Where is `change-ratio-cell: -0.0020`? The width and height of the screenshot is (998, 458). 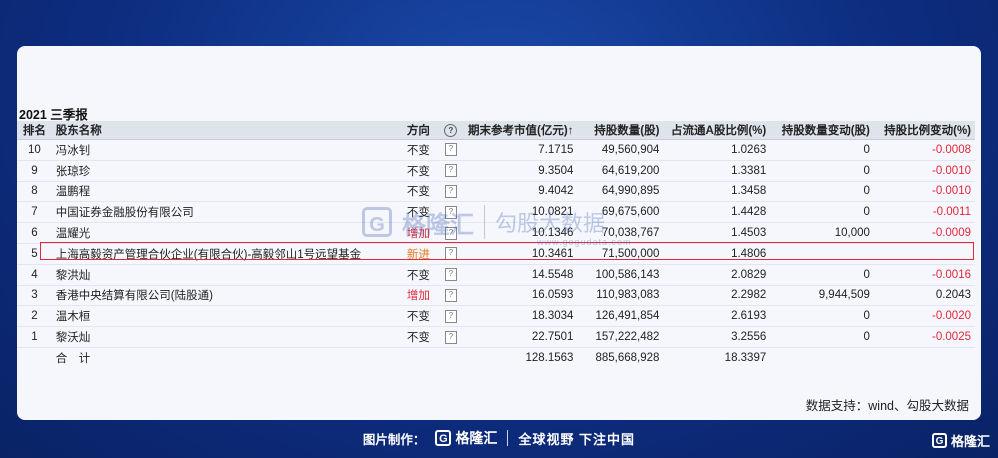 change-ratio-cell: -0.0020 is located at coordinates (924, 316).